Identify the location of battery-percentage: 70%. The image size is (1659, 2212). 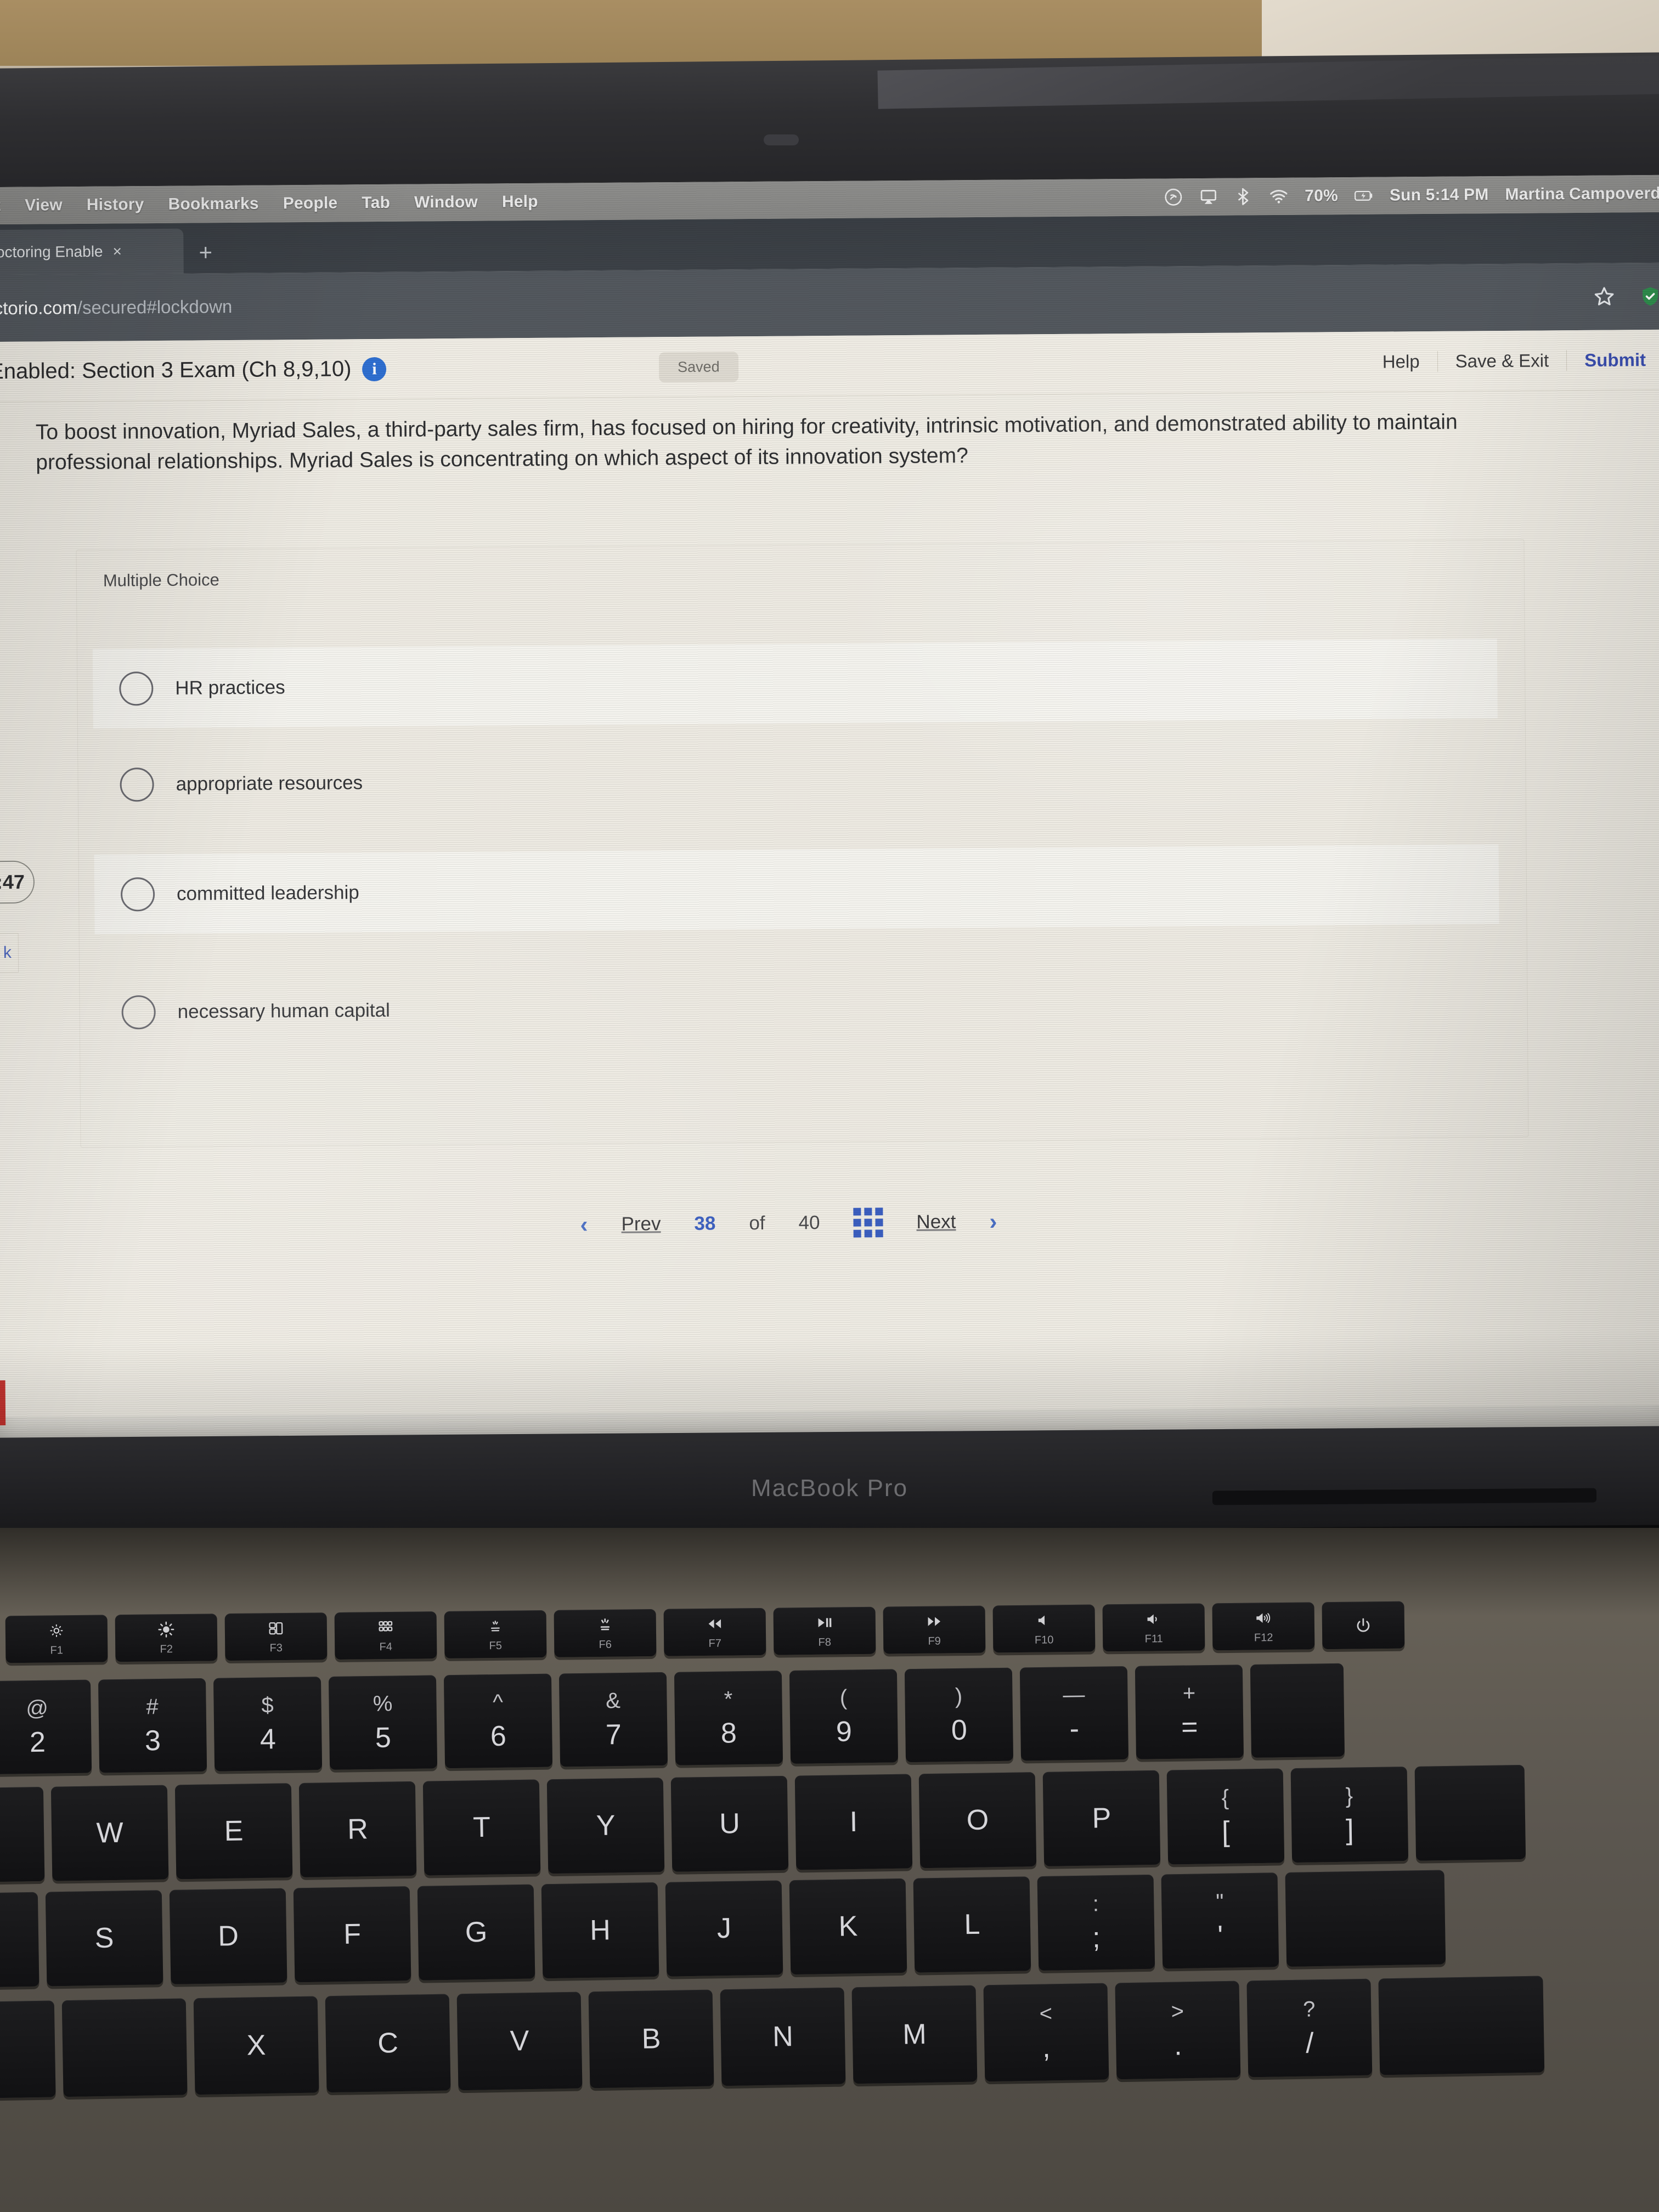
(1321, 196).